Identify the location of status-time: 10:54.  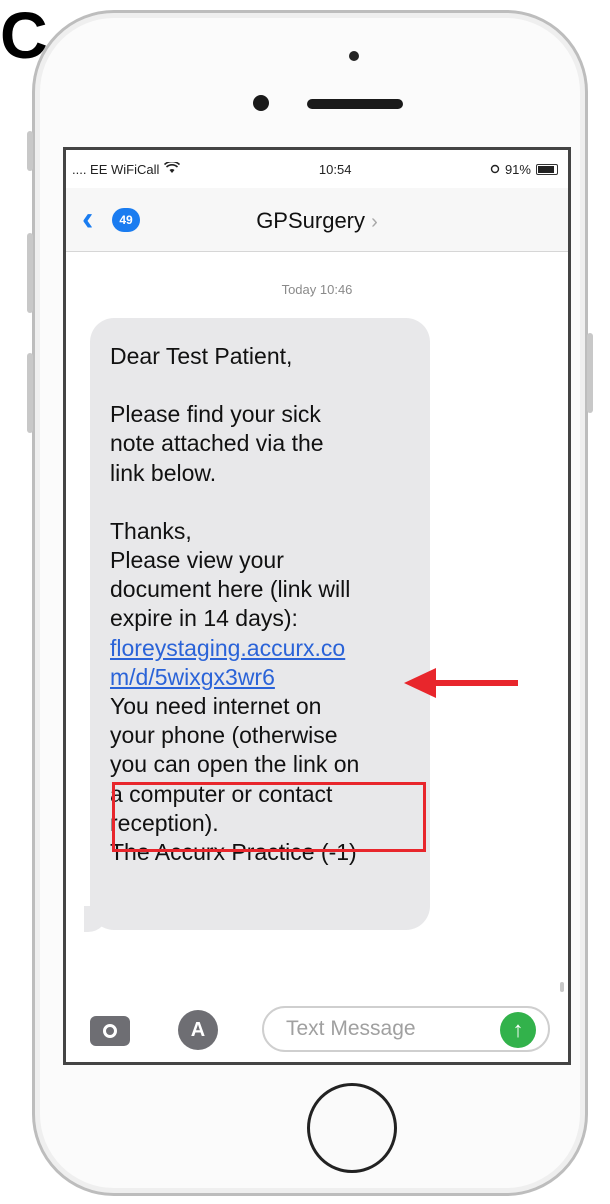
(335, 169).